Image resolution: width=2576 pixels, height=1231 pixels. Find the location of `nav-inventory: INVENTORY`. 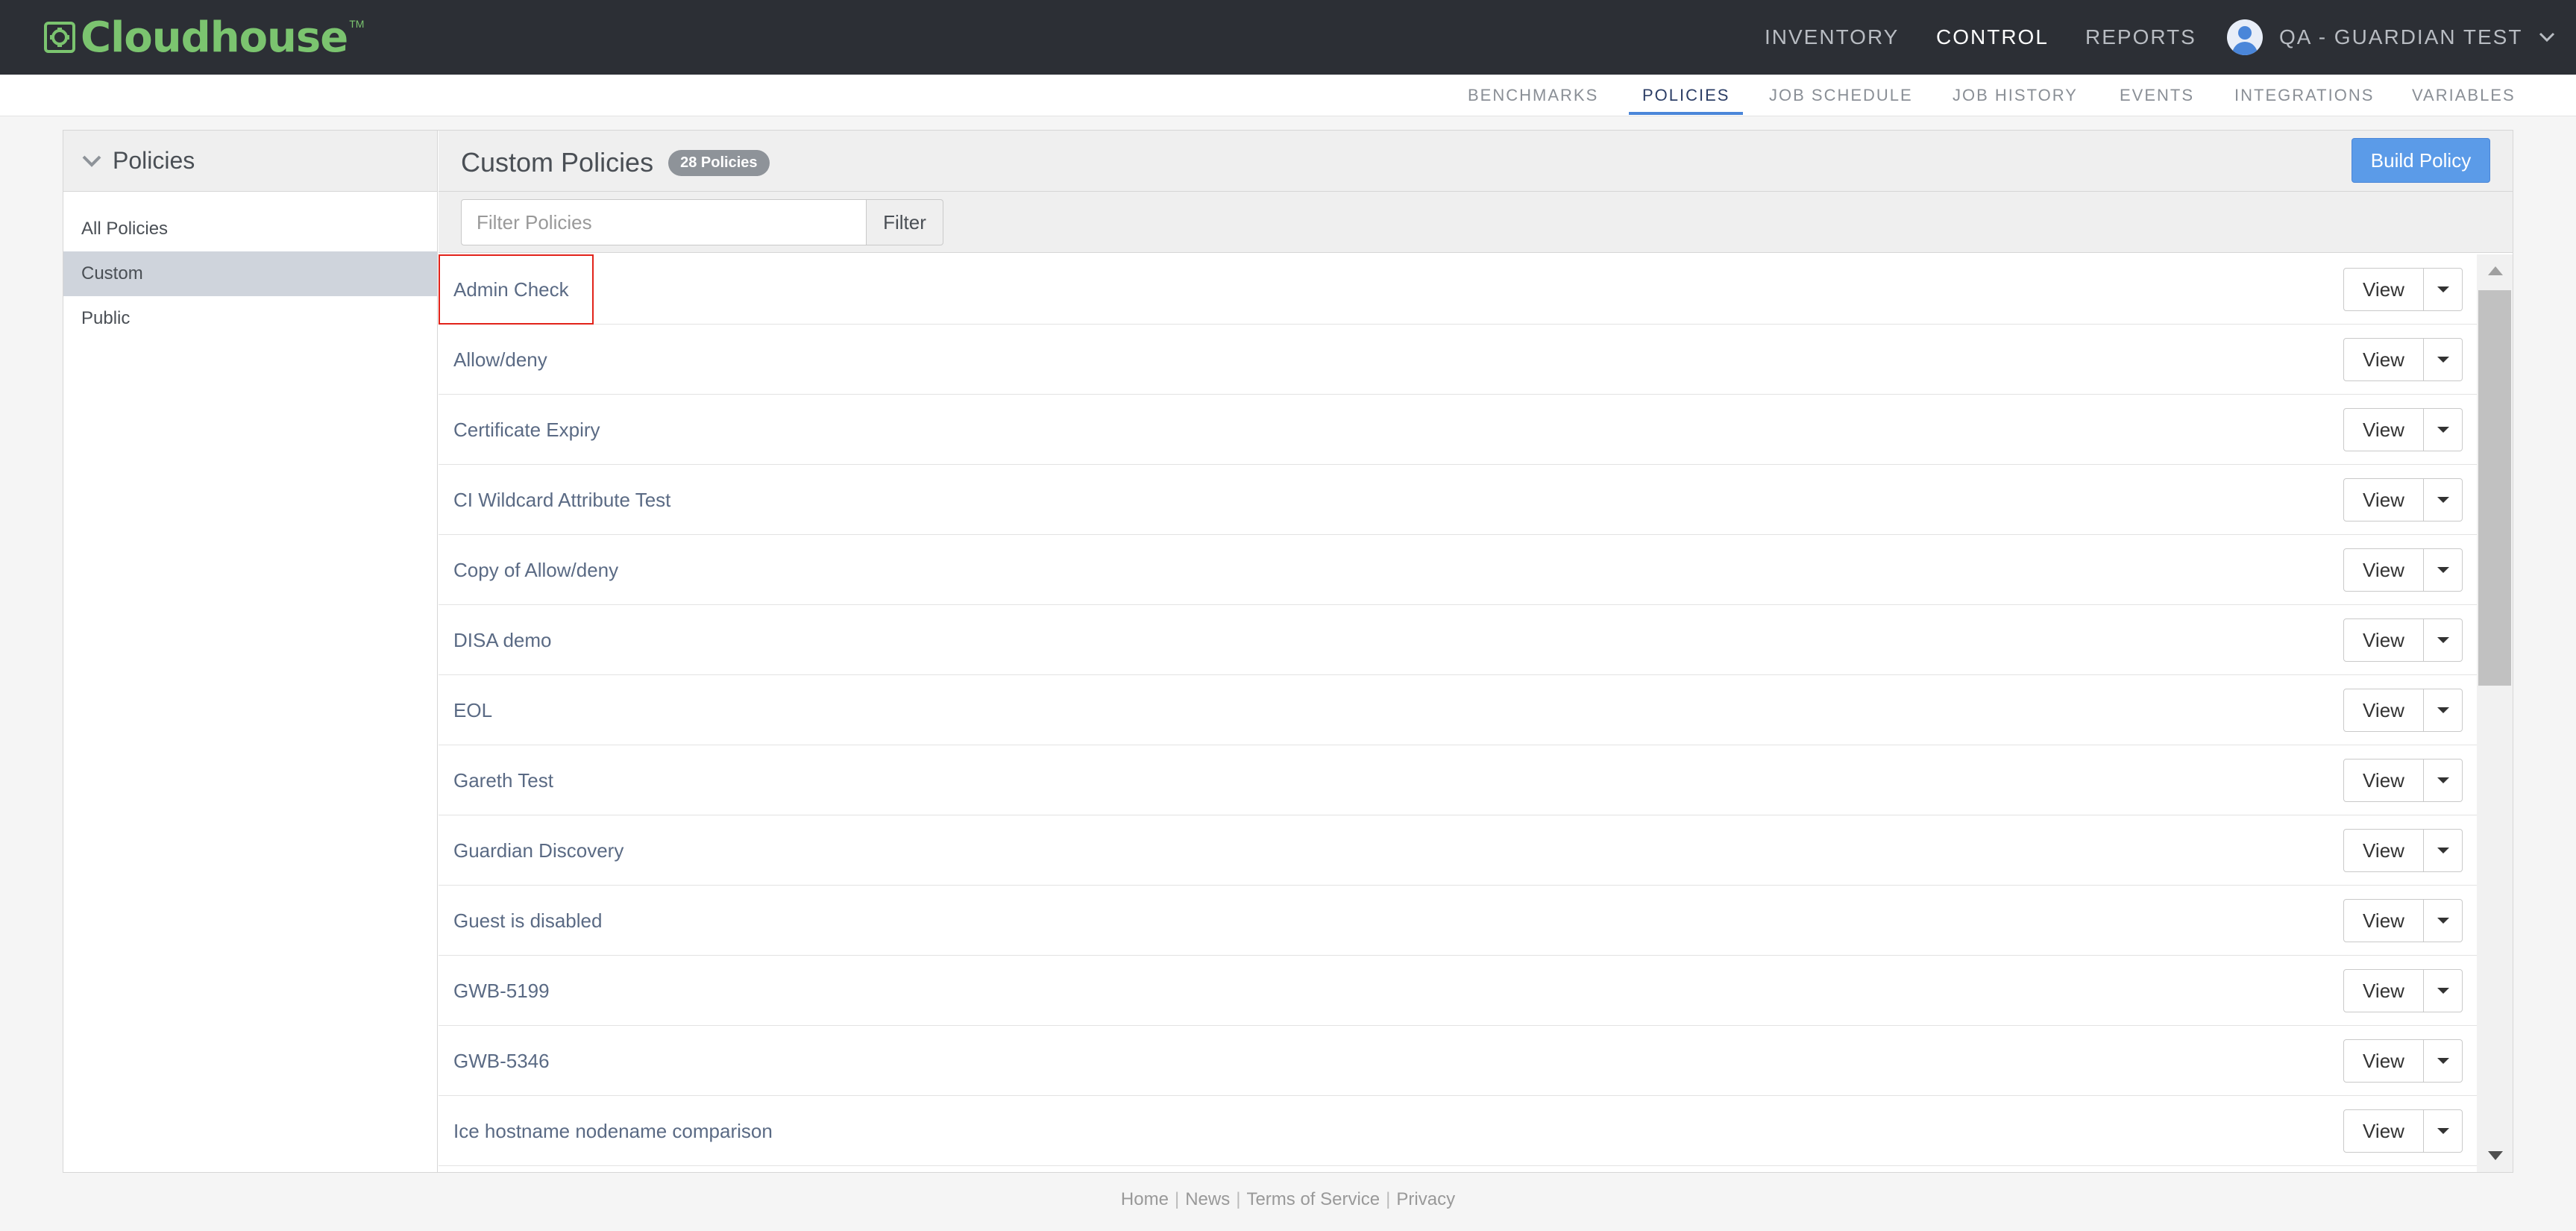

nav-inventory: INVENTORY is located at coordinates (1832, 37).